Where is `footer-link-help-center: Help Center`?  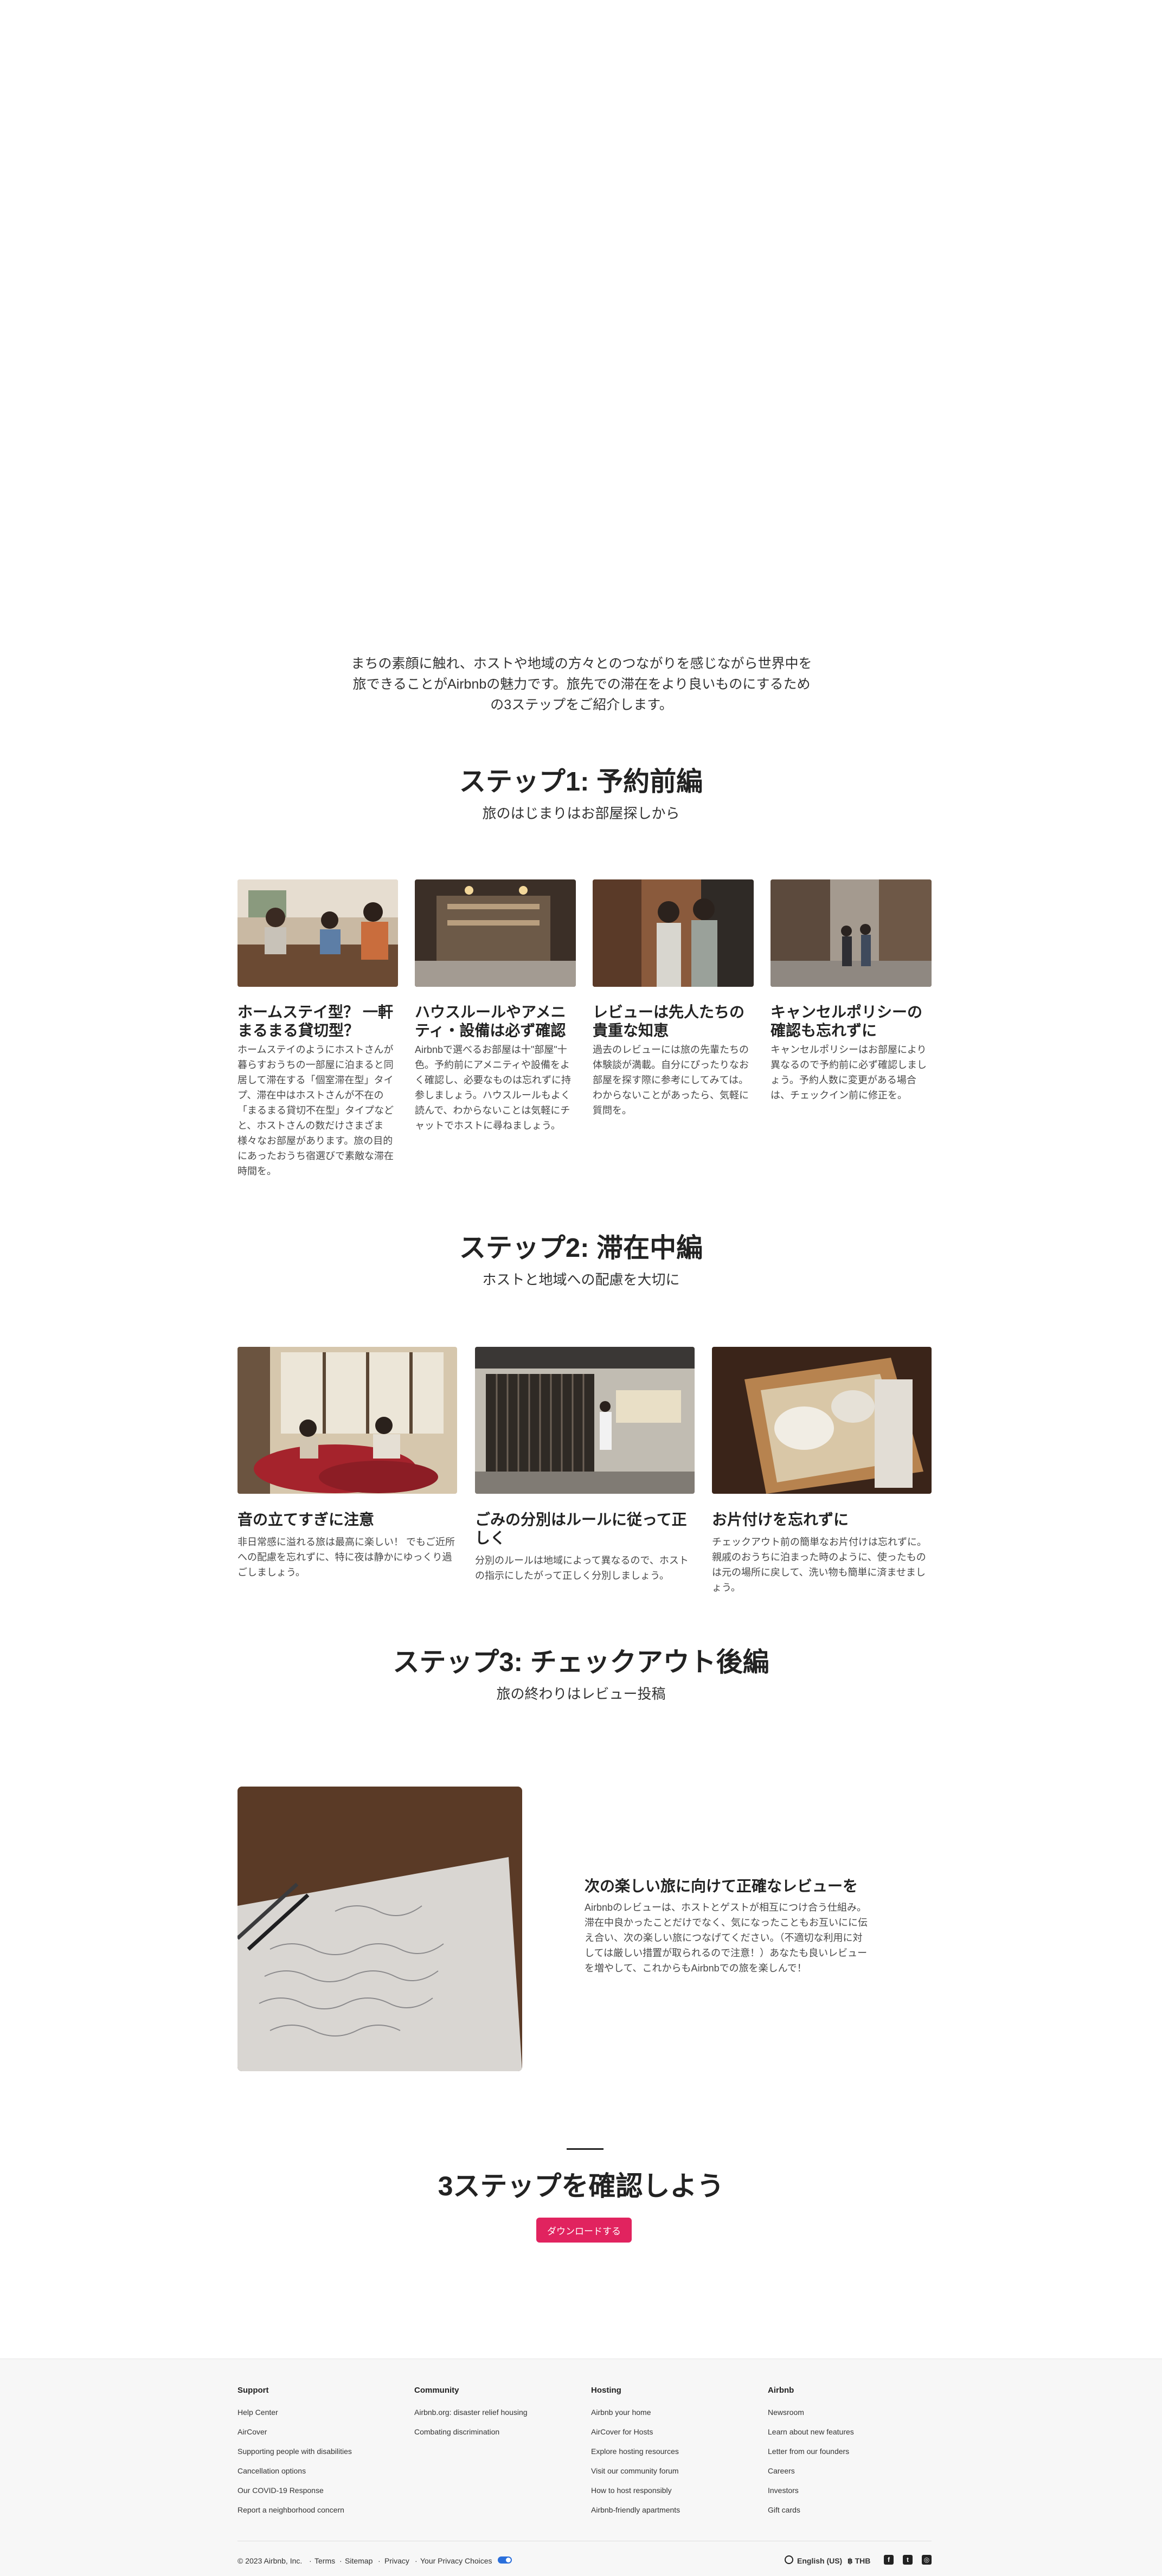
footer-link-help-center: Help Center is located at coordinates (257, 2413).